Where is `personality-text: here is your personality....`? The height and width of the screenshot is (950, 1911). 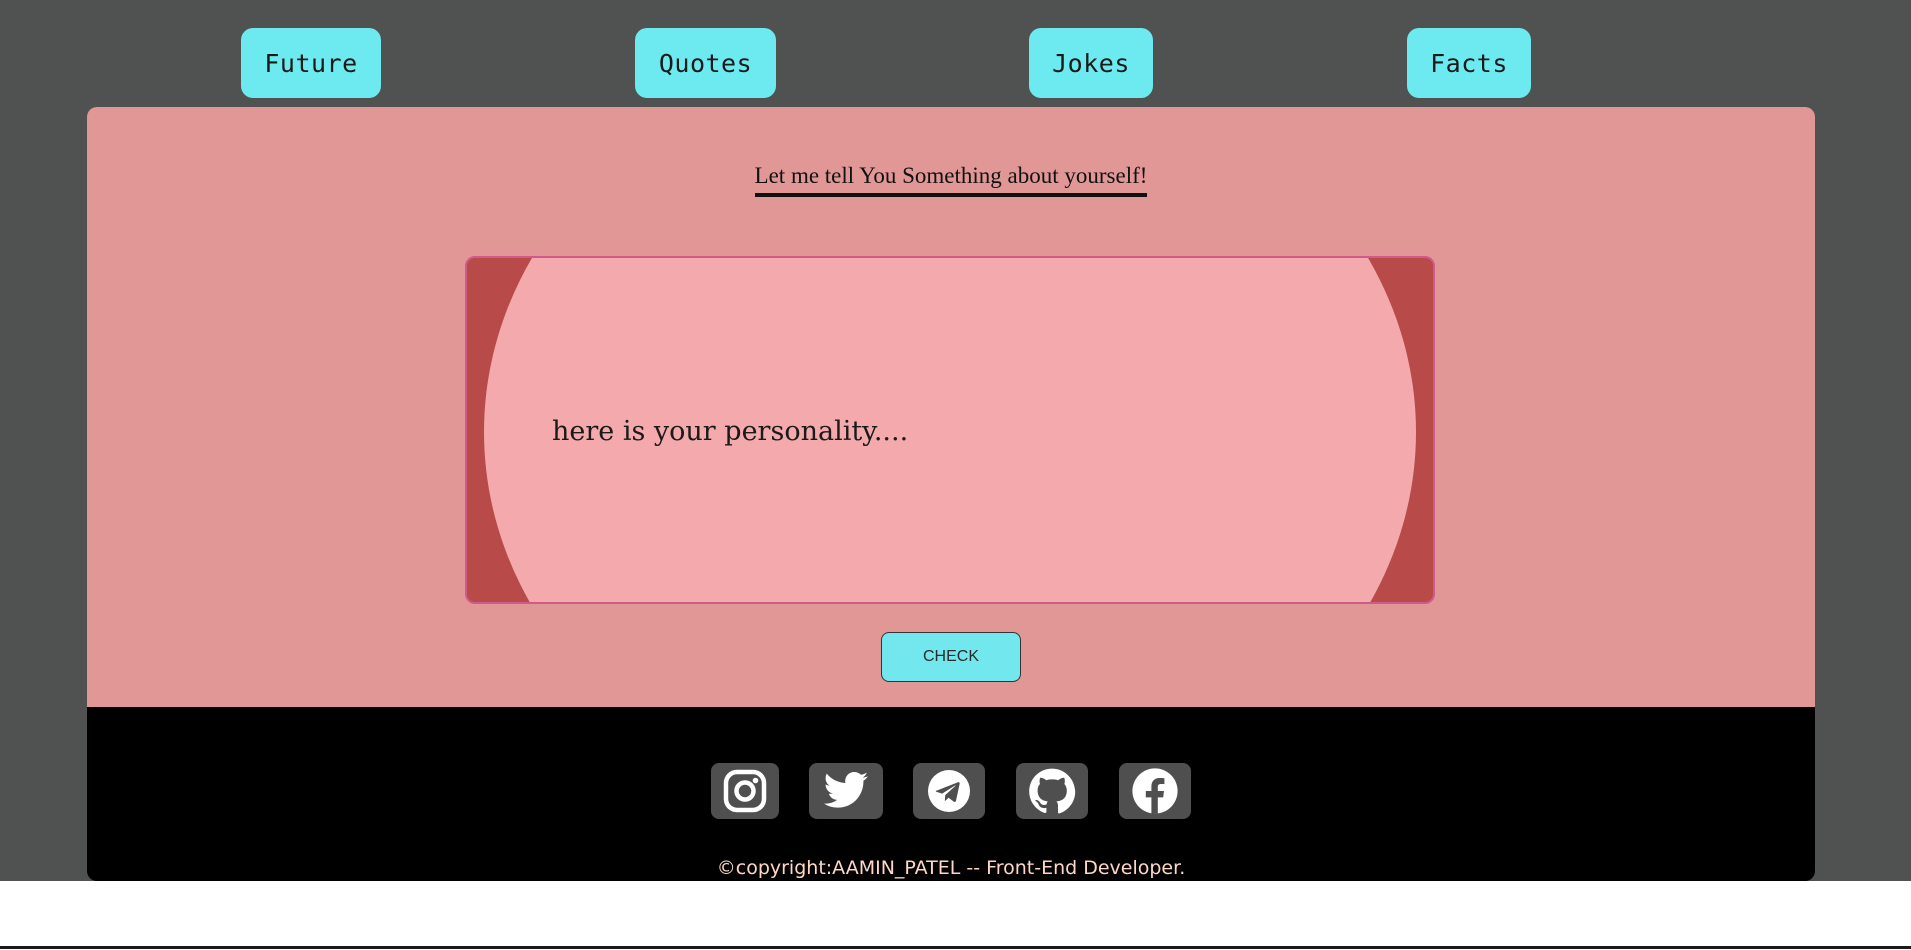
personality-text: here is your personality.... is located at coordinates (730, 431).